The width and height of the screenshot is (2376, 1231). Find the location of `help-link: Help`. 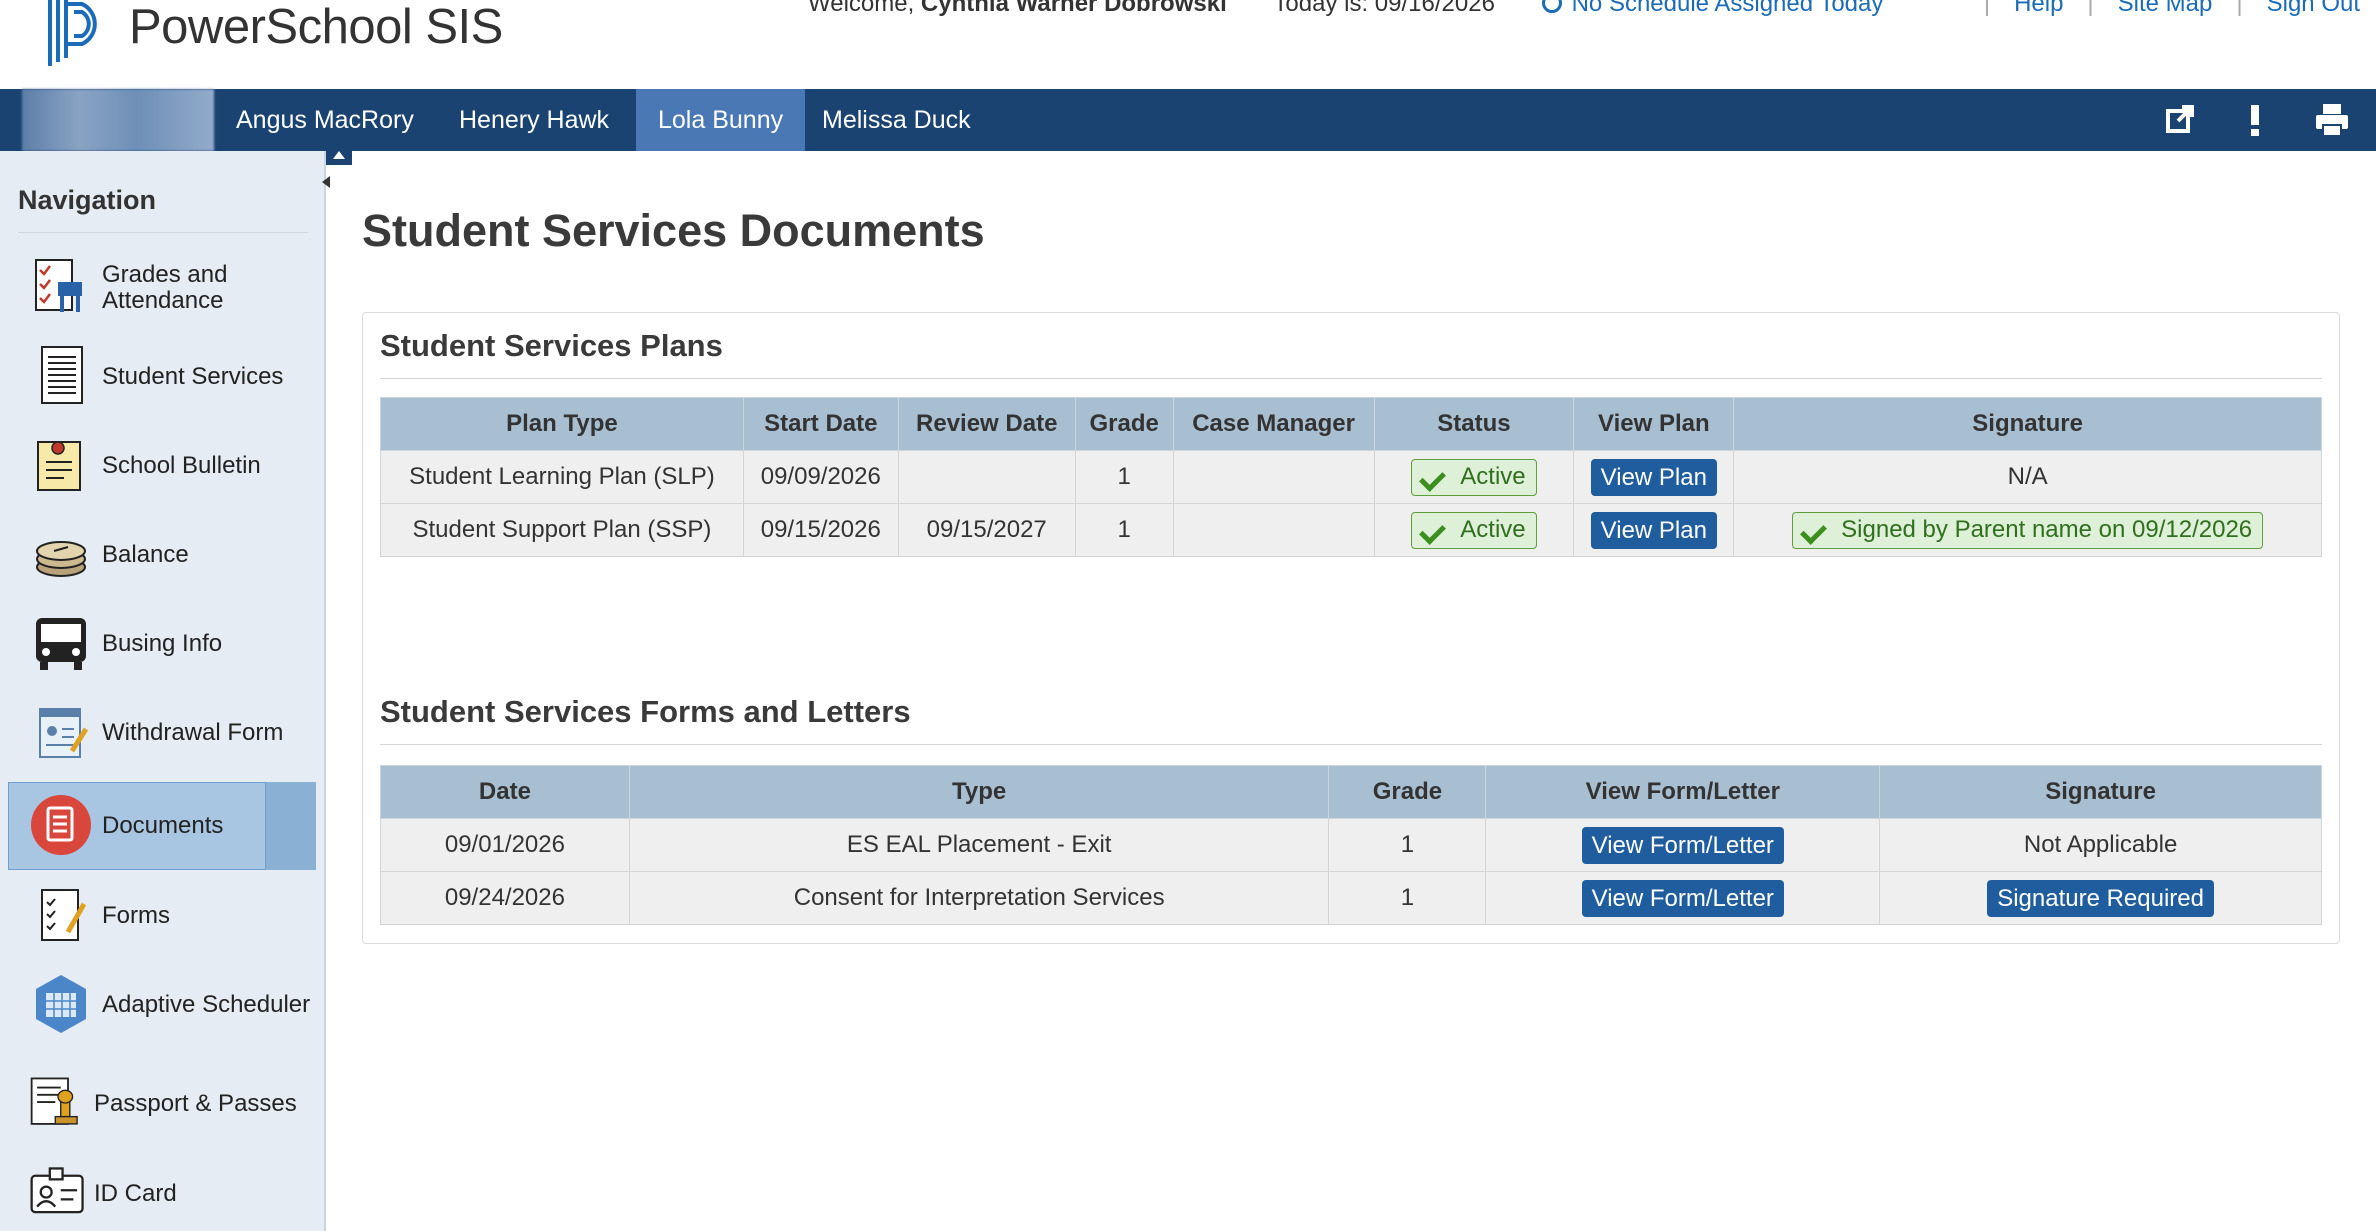

help-link: Help is located at coordinates (2038, 8).